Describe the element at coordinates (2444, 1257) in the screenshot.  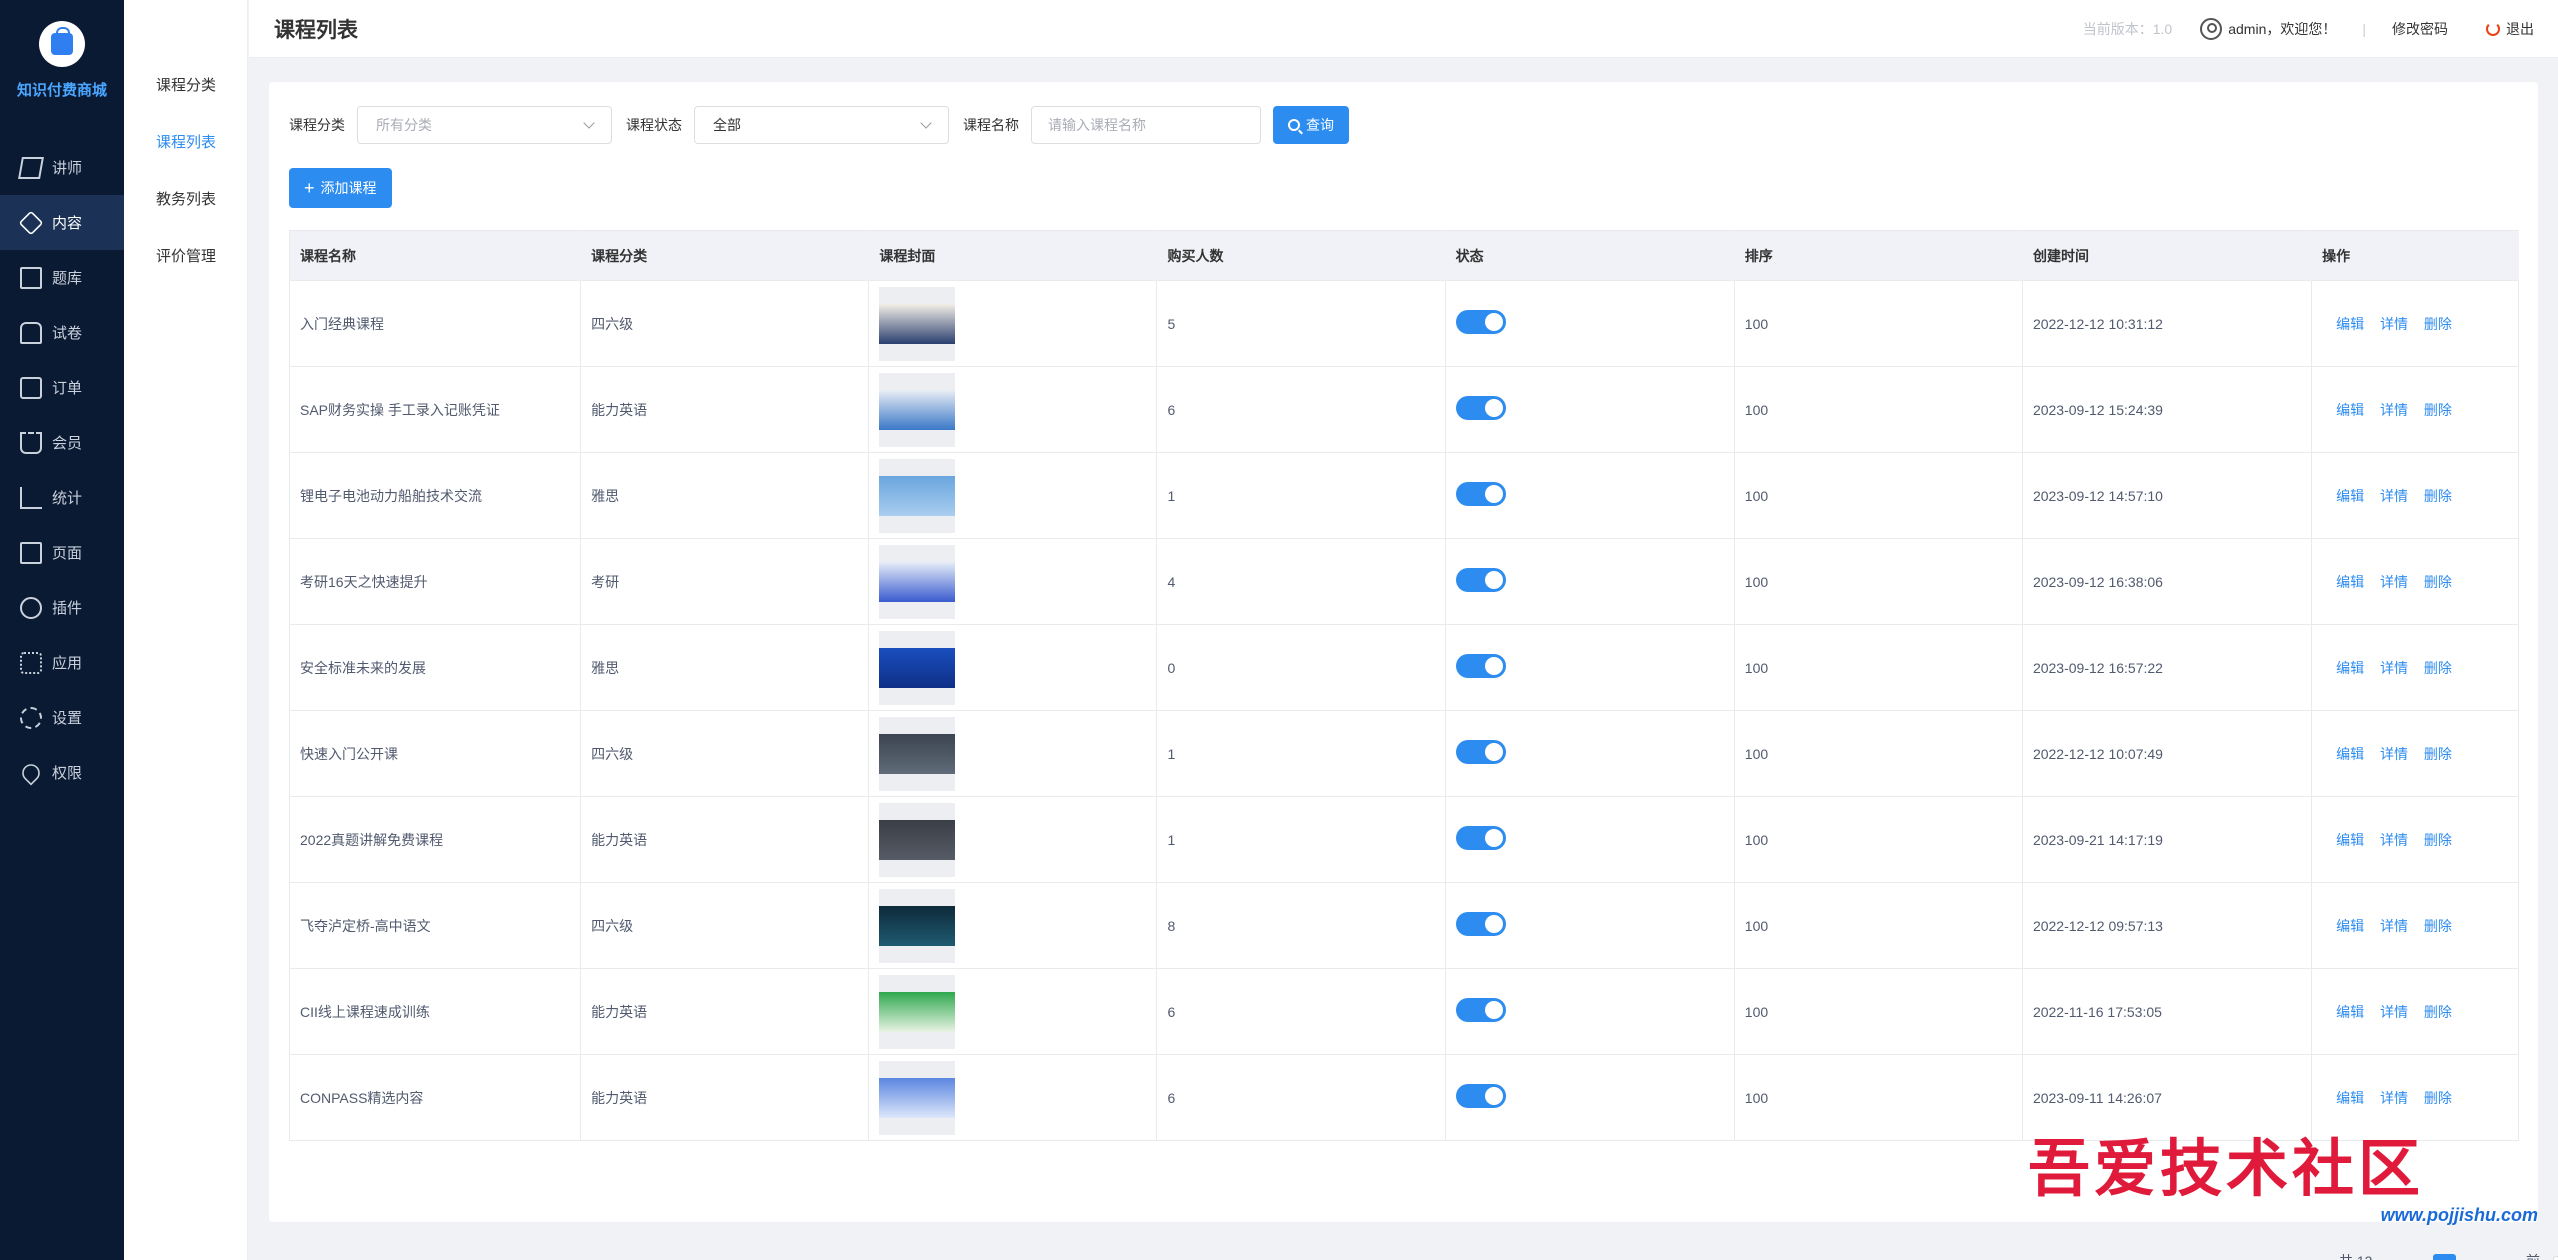
I see `page-button-1: 1` at that location.